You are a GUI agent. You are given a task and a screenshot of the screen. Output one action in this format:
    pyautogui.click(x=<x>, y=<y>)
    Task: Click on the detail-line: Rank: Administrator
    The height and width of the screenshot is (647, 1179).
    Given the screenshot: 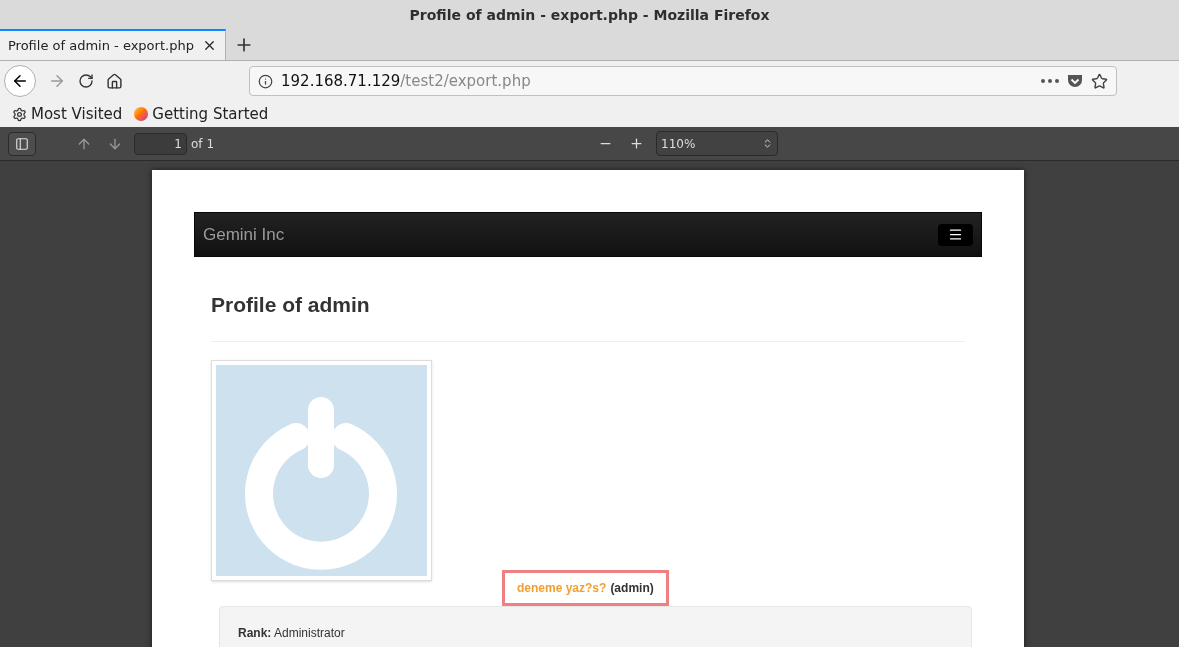 What is the action you would take?
    pyautogui.click(x=292, y=633)
    